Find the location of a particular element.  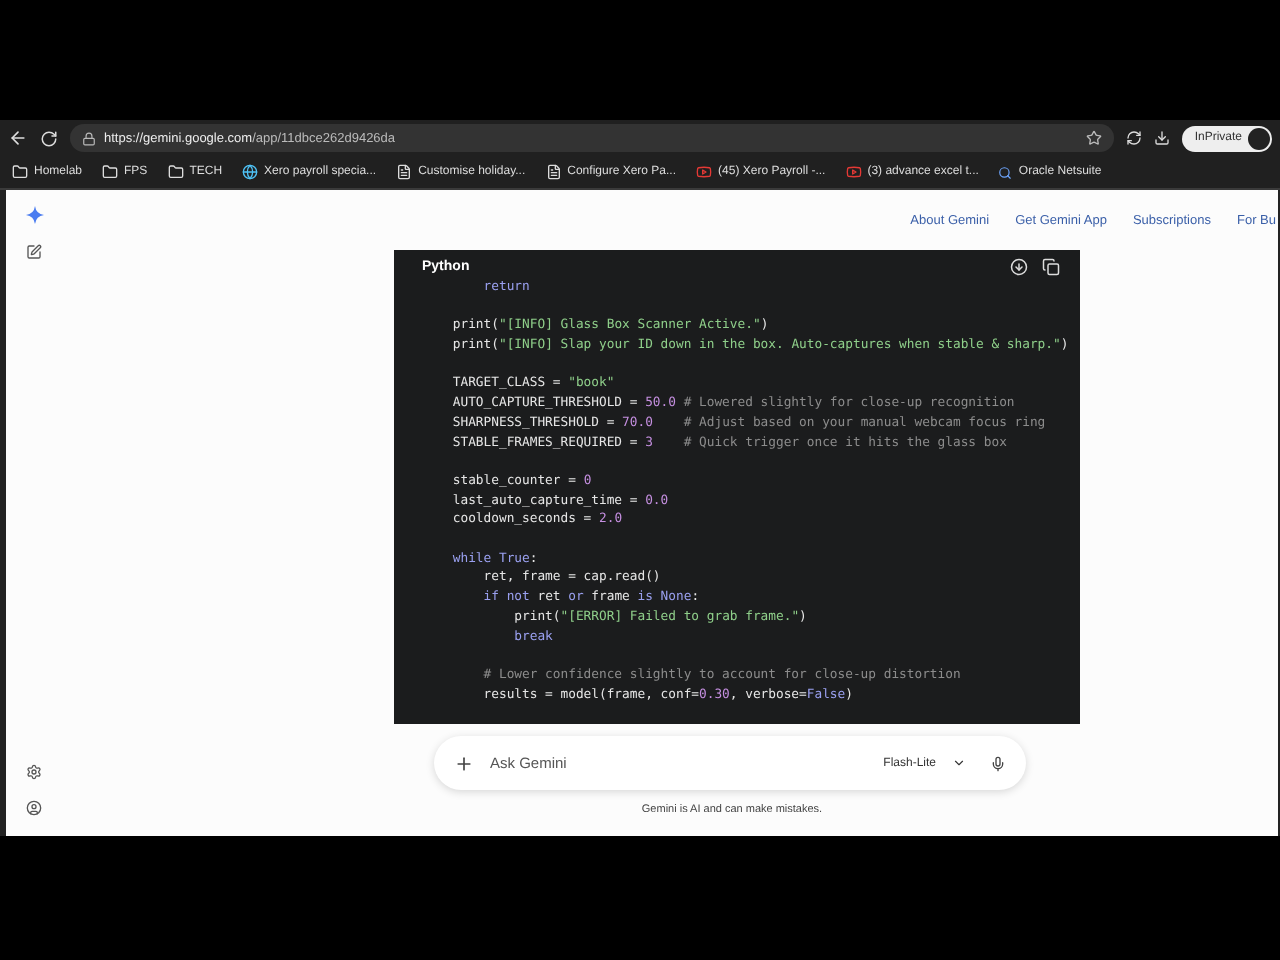

star-icon is located at coordinates (1094, 138).